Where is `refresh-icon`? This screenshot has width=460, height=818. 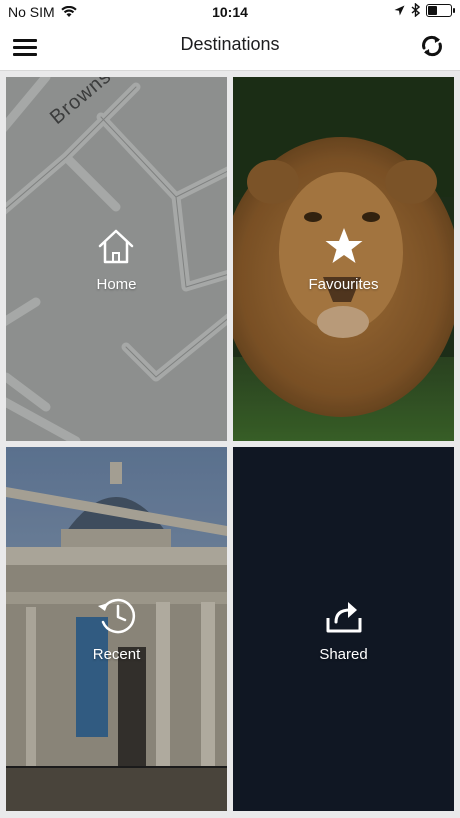 refresh-icon is located at coordinates (432, 46).